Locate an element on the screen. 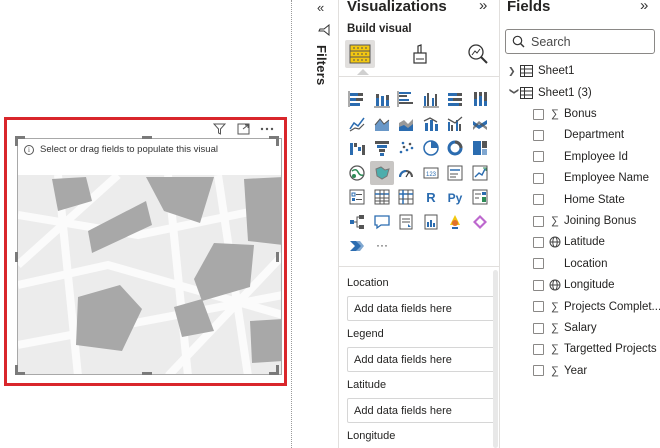 The image size is (660, 448). qa-visual-icon is located at coordinates (382, 222).